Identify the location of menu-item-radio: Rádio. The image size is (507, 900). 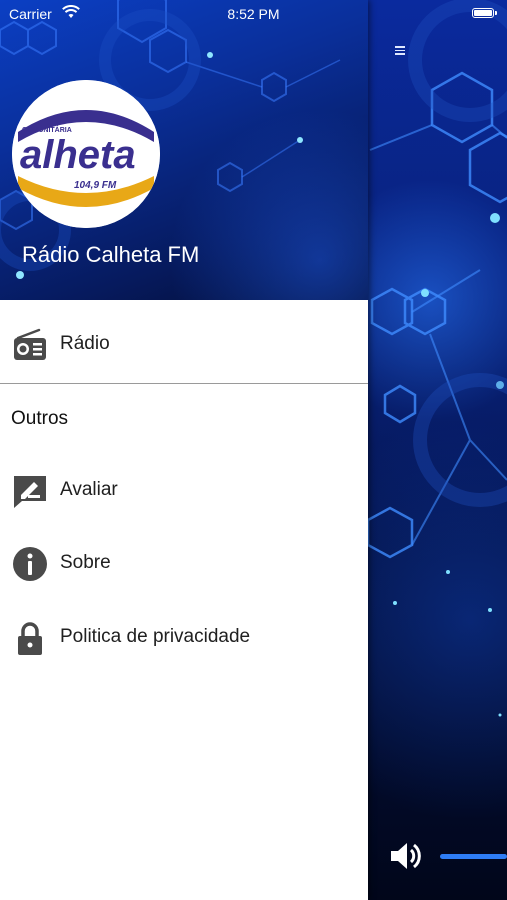
(184, 345).